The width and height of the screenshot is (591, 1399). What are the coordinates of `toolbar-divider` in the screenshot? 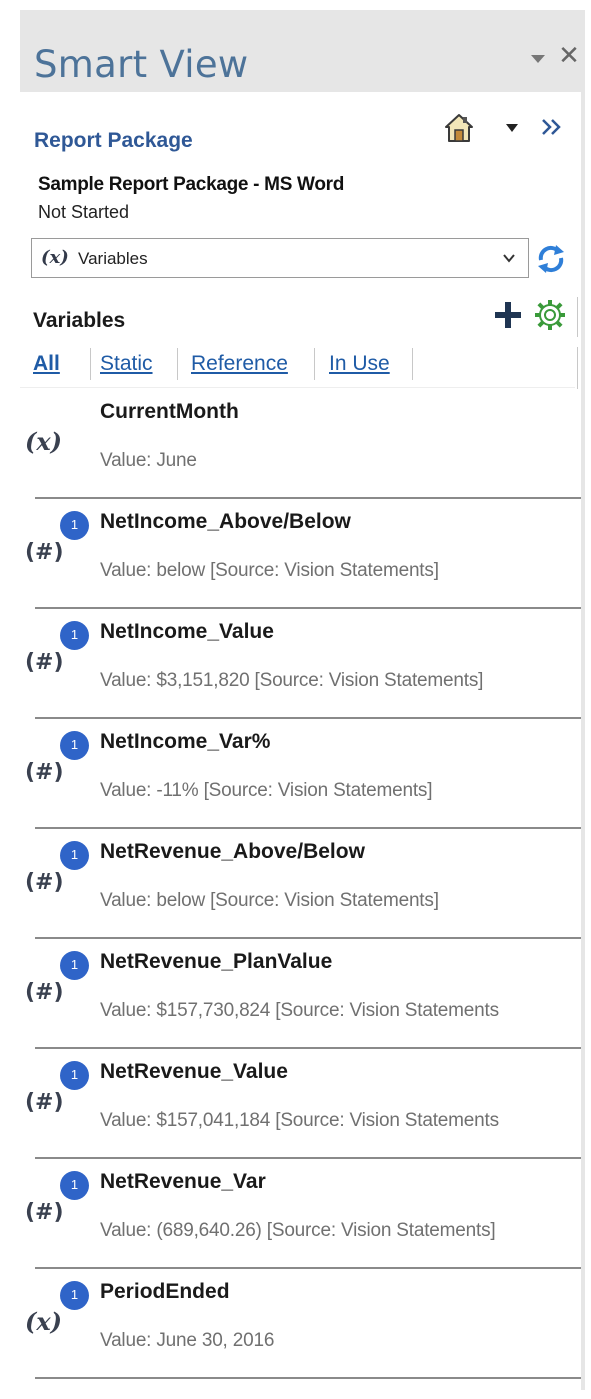 It's located at (577, 317).